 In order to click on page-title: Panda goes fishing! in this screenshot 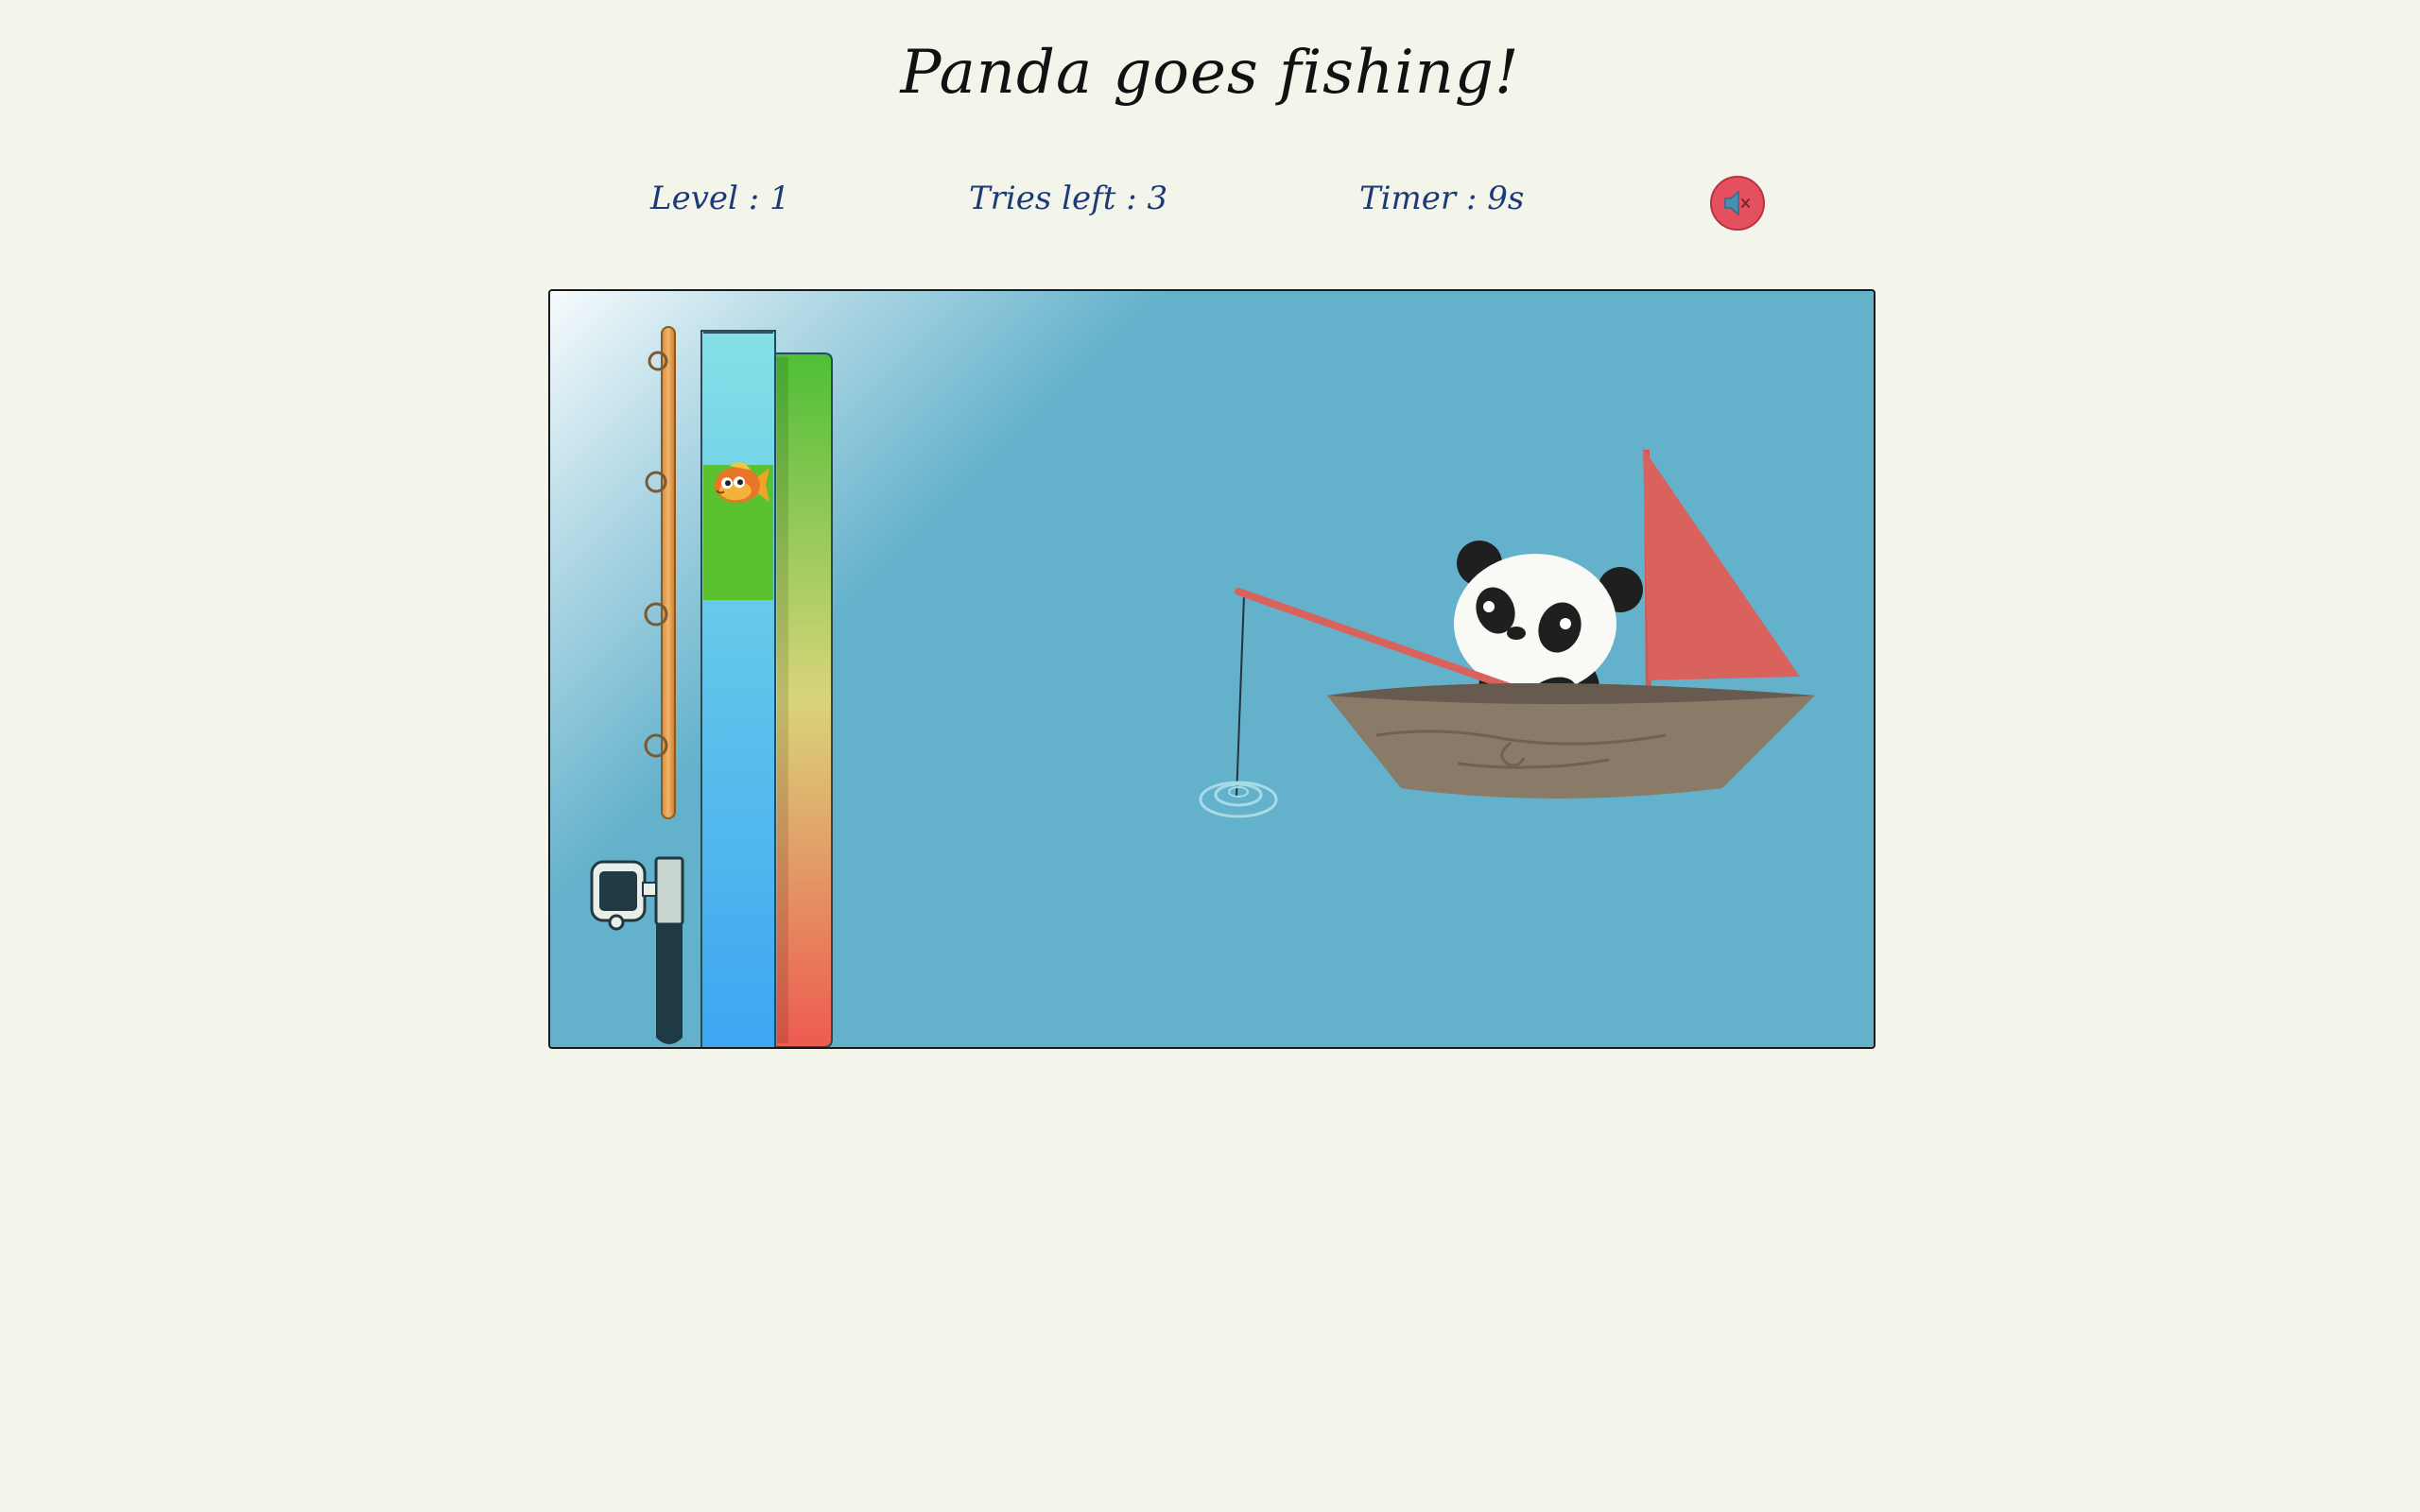, I will do `click(1210, 73)`.